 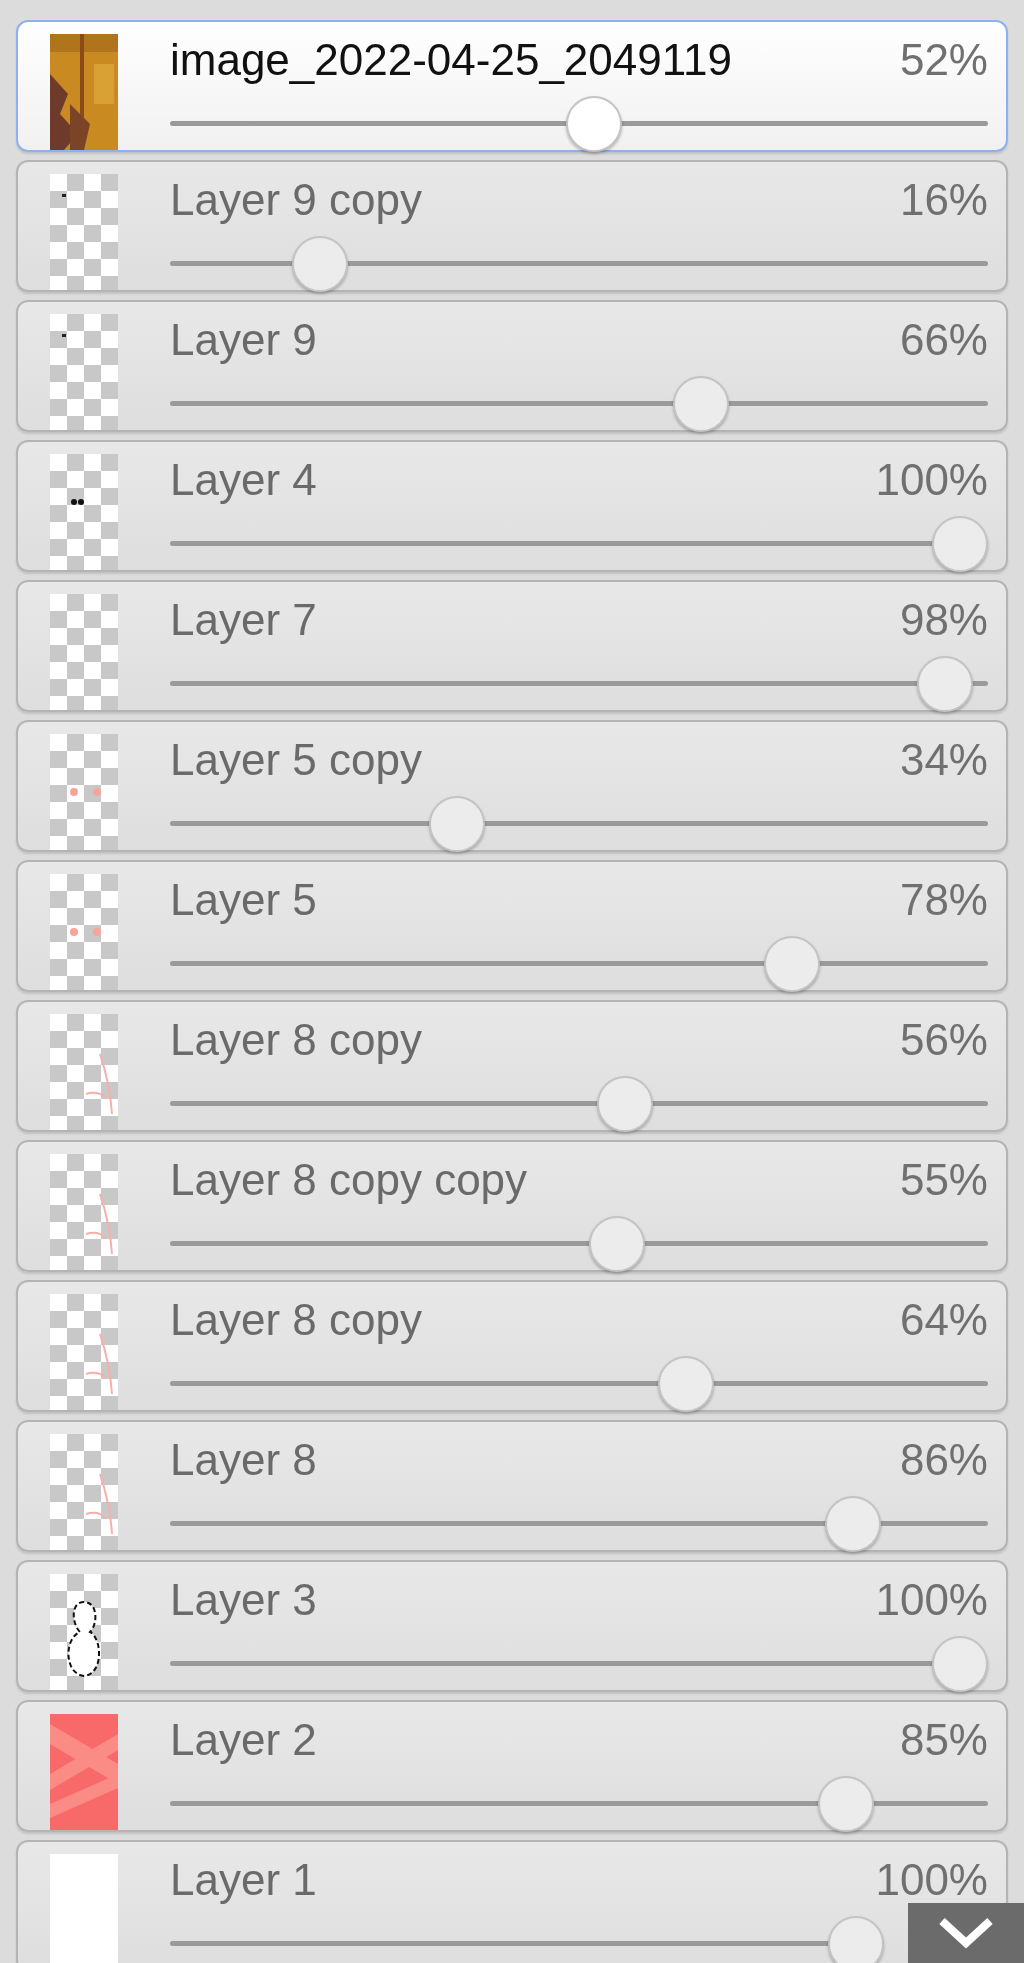 What do you see at coordinates (512, 506) in the screenshot?
I see `layer-row: Layer 4 100%` at bounding box center [512, 506].